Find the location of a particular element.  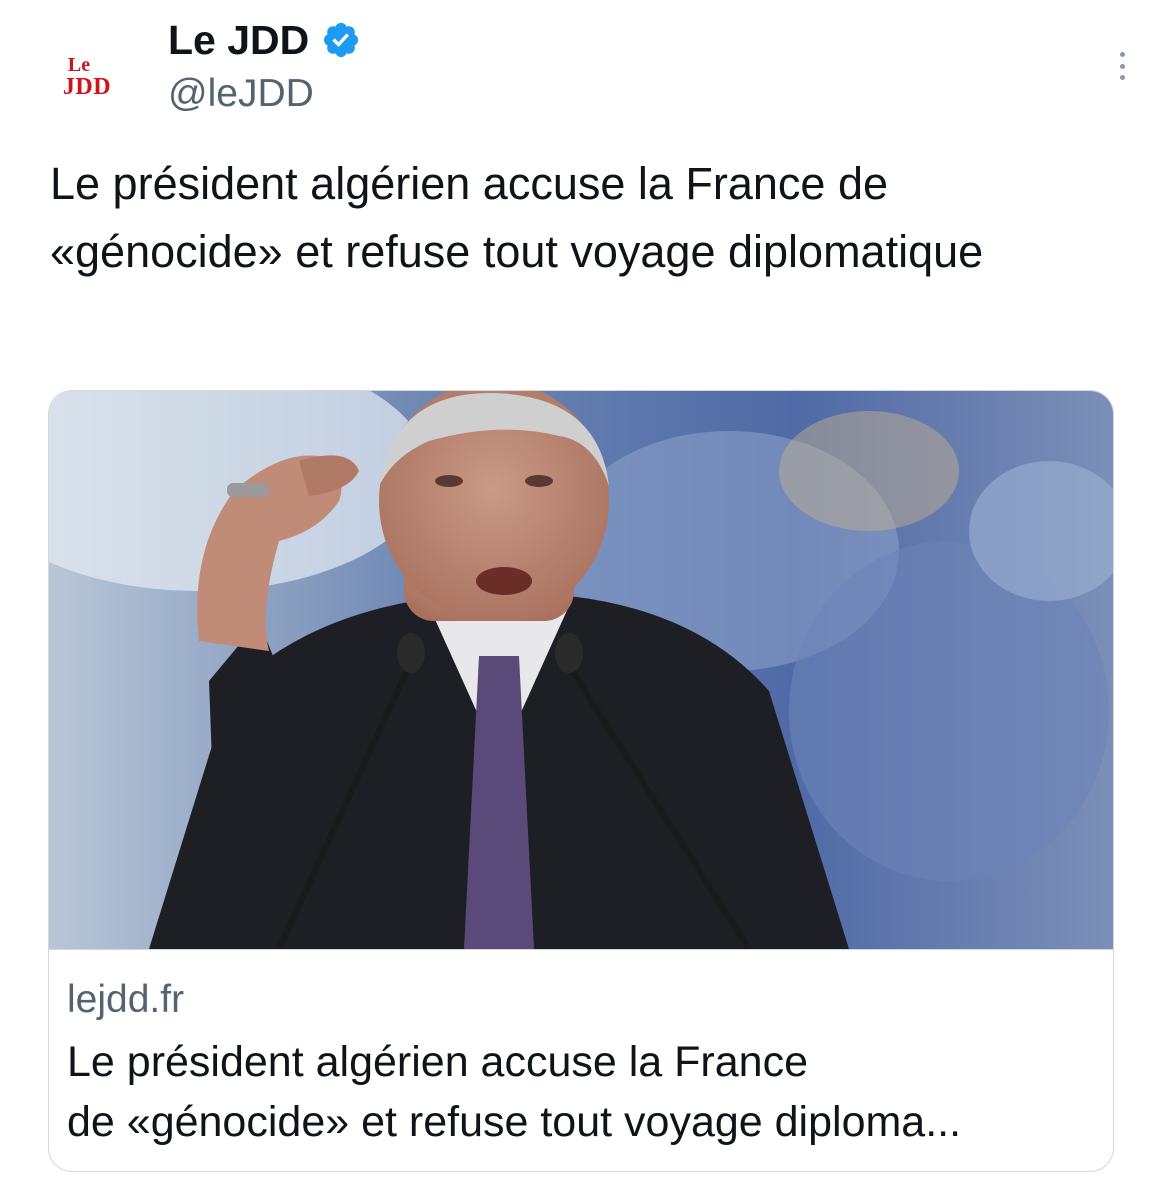

avatar: Le JDD is located at coordinates (87, 77).